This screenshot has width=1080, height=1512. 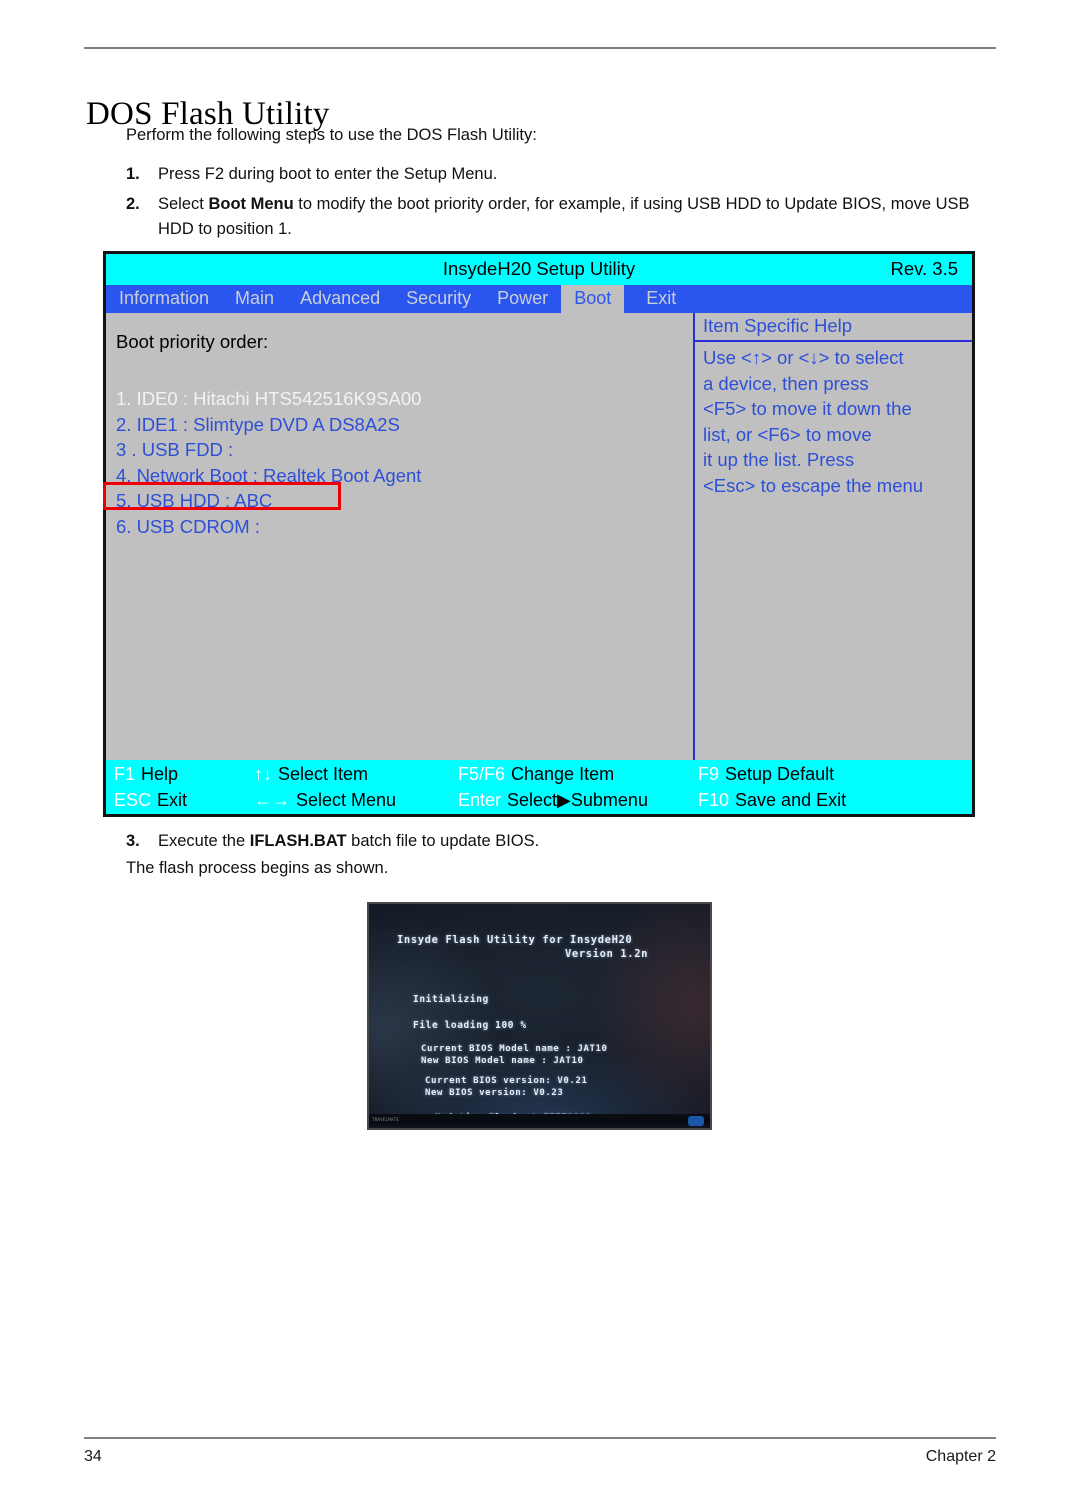 What do you see at coordinates (396, 476) in the screenshot?
I see `boot-list-item: 4. Network Boot : Realtek Boot Agent` at bounding box center [396, 476].